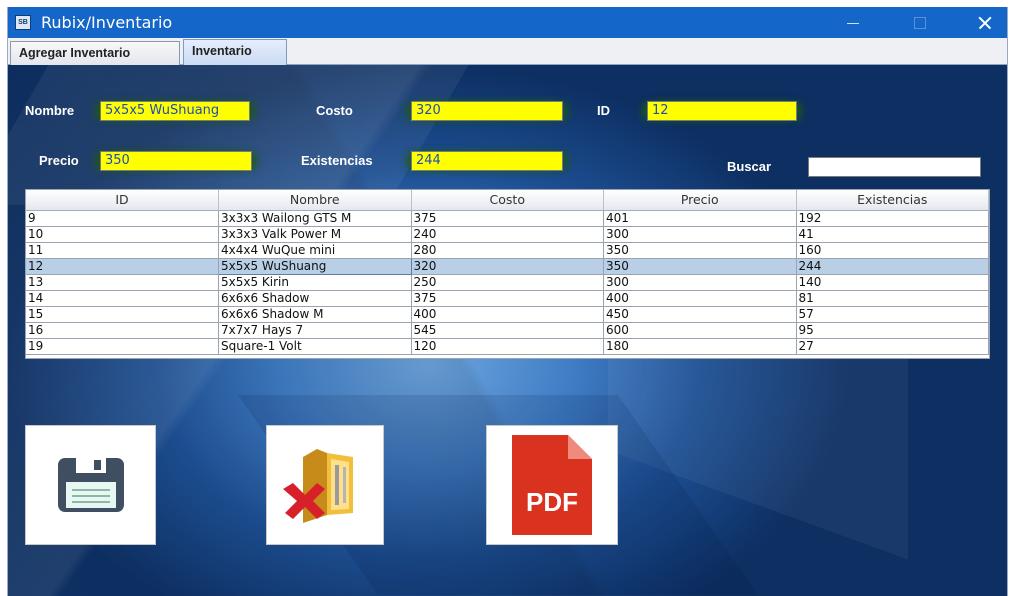  Describe the element at coordinates (315, 298) in the screenshot. I see `cell-nombre: 6x6x6 Shadow` at that location.